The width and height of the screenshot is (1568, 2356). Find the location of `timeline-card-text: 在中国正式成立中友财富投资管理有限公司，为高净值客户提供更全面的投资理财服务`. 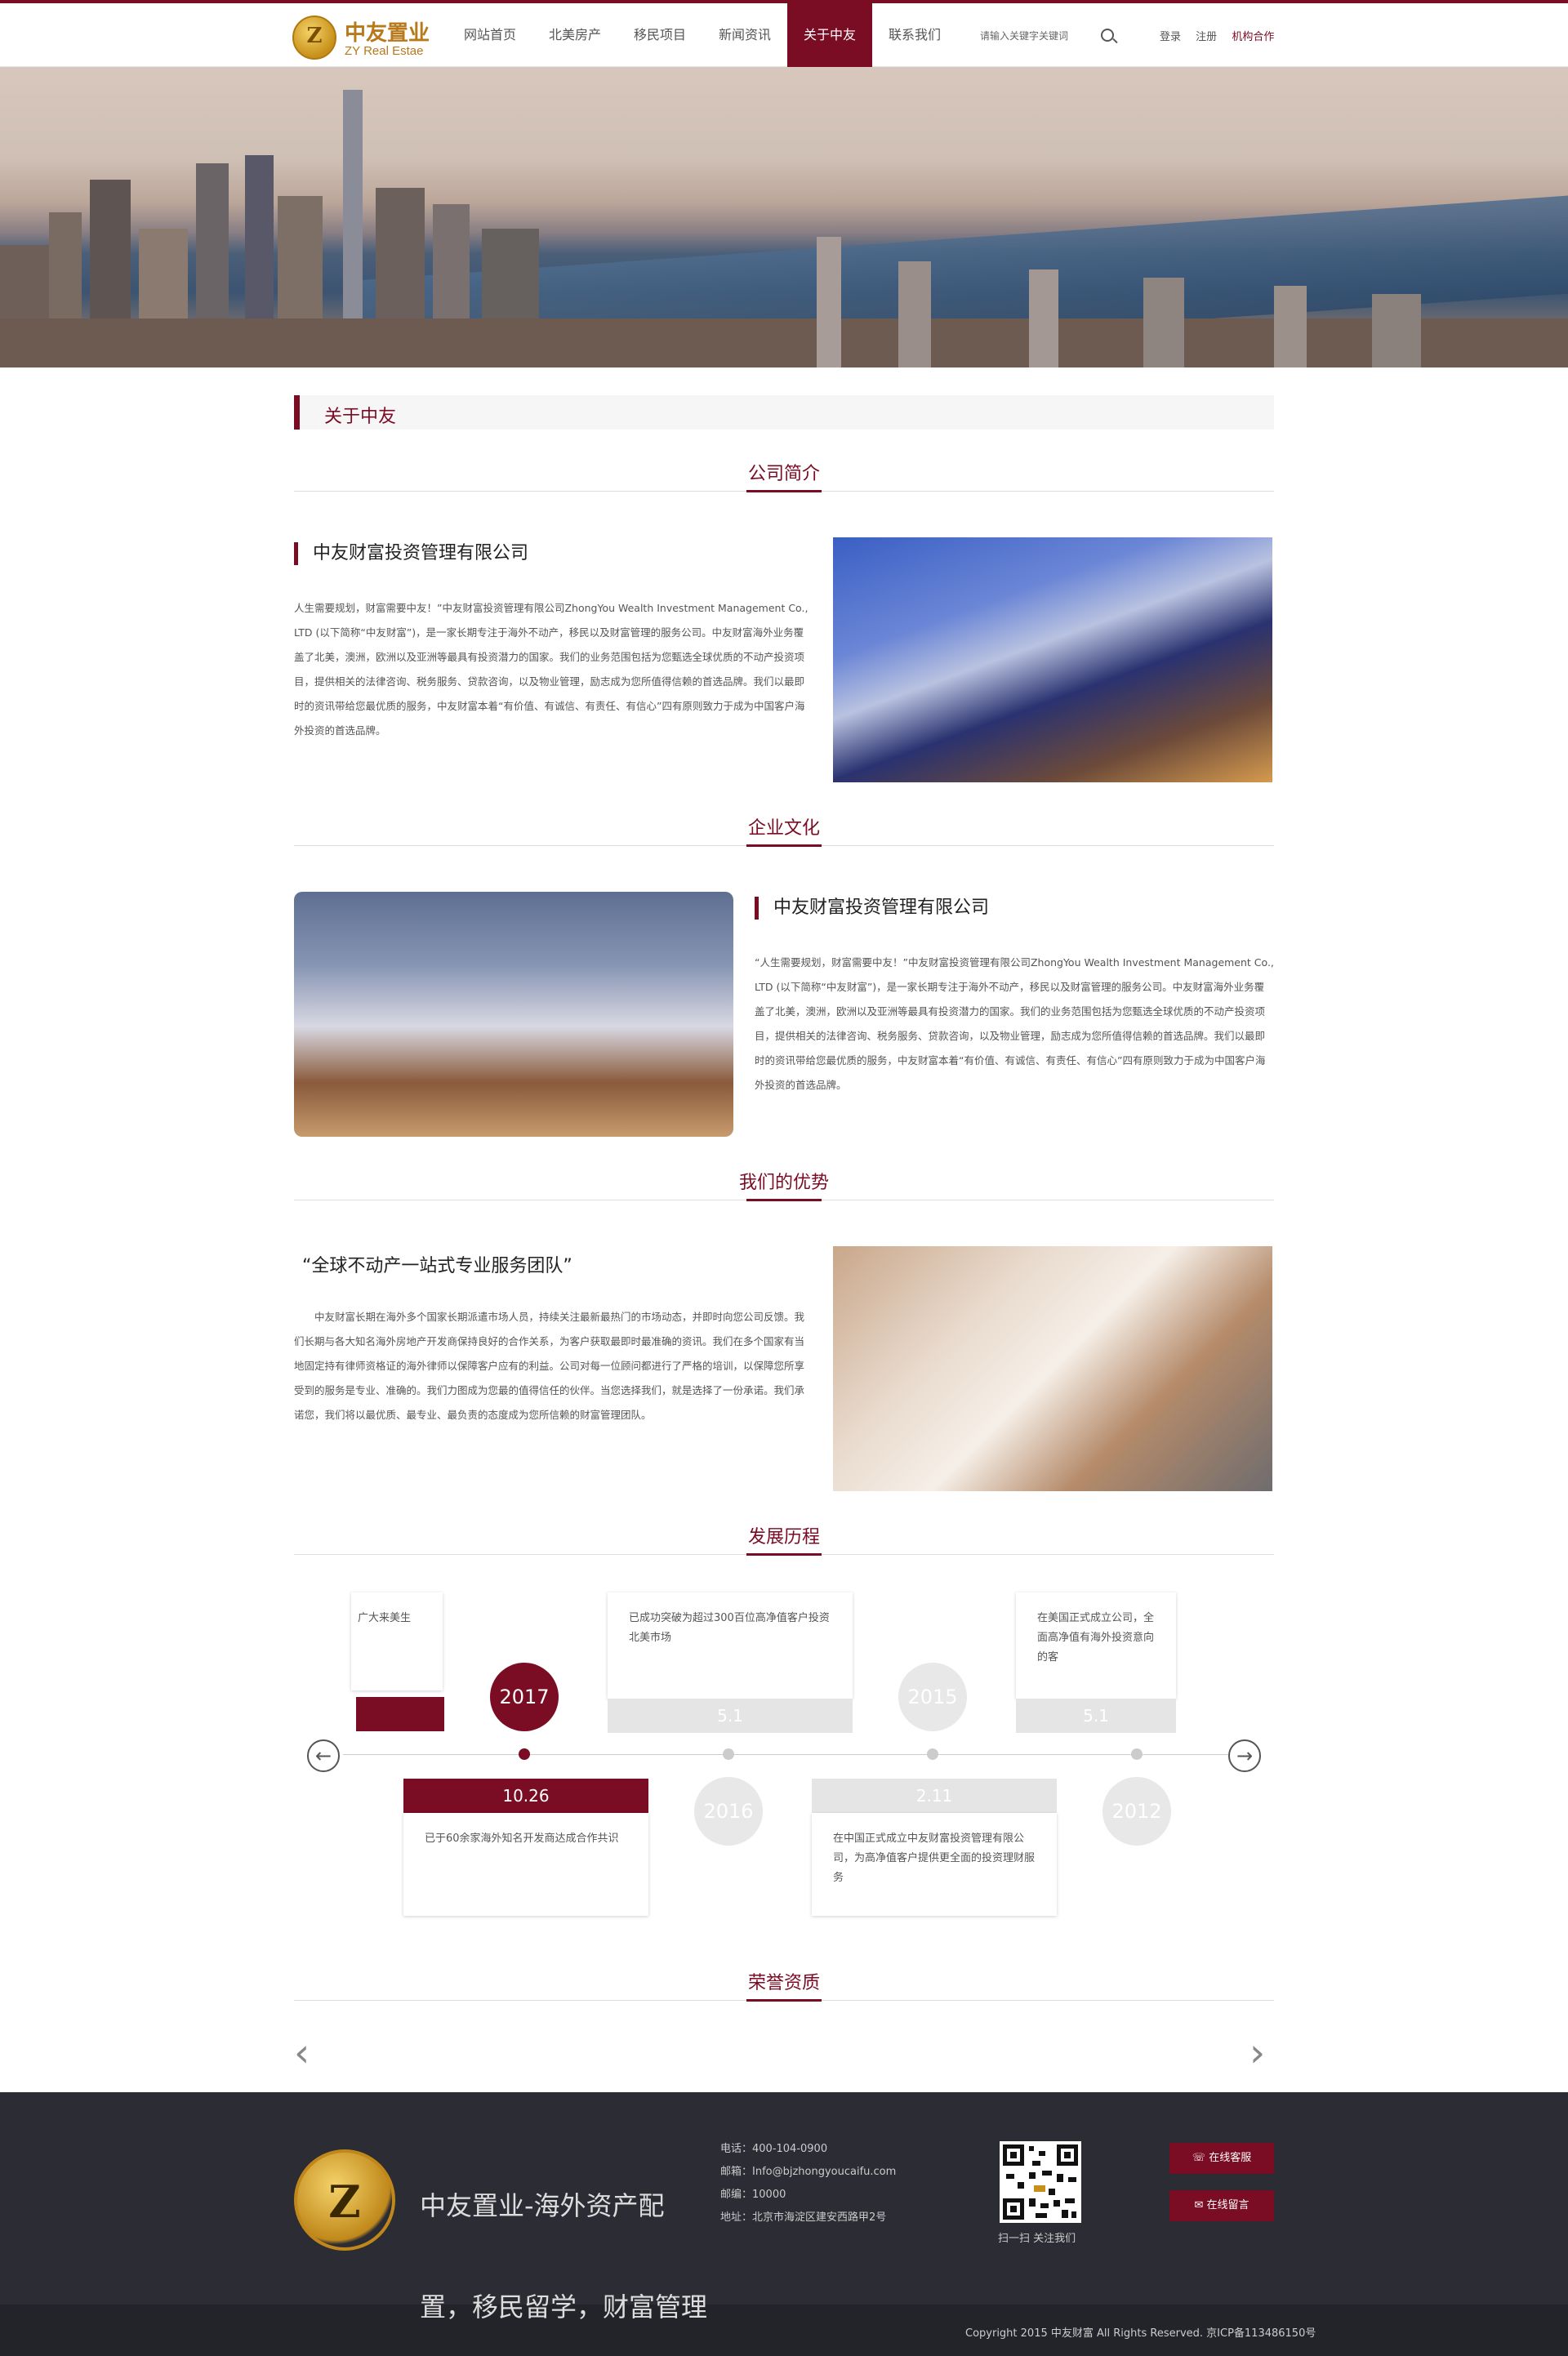

timeline-card-text: 在中国正式成立中友财富投资管理有限公司，为高净值客户提供更全面的投资理财服务 is located at coordinates (934, 1859).